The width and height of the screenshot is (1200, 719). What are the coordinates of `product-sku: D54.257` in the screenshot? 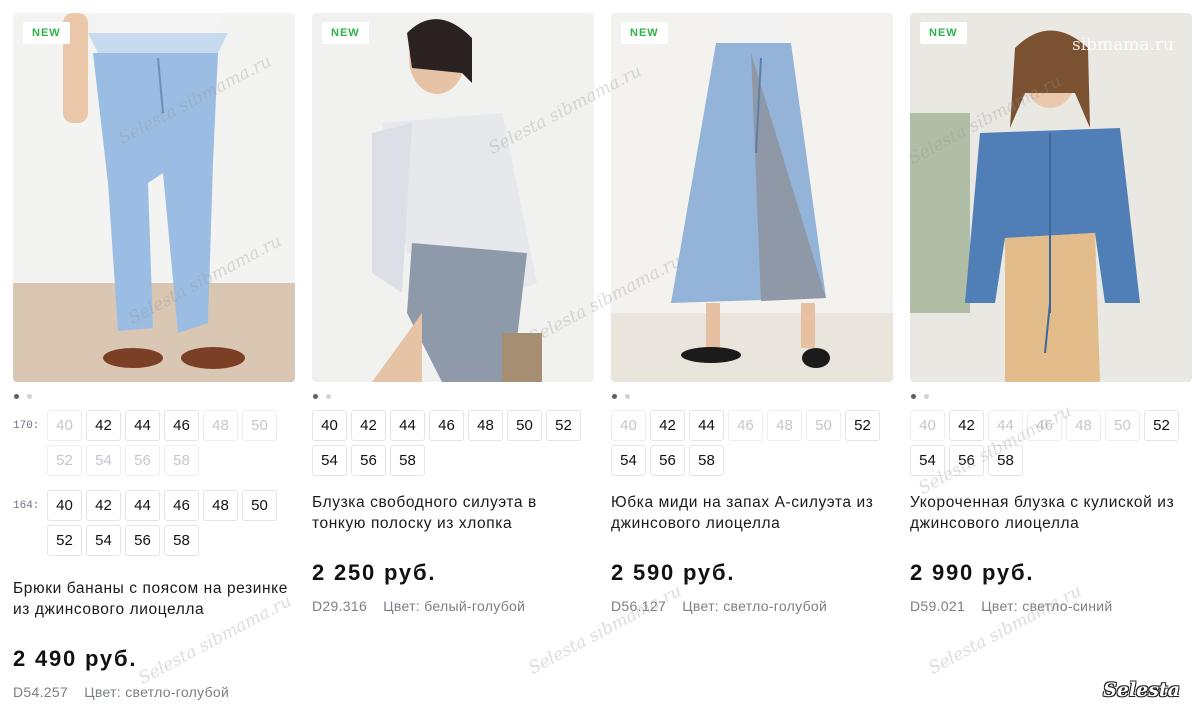 It's located at (41, 692).